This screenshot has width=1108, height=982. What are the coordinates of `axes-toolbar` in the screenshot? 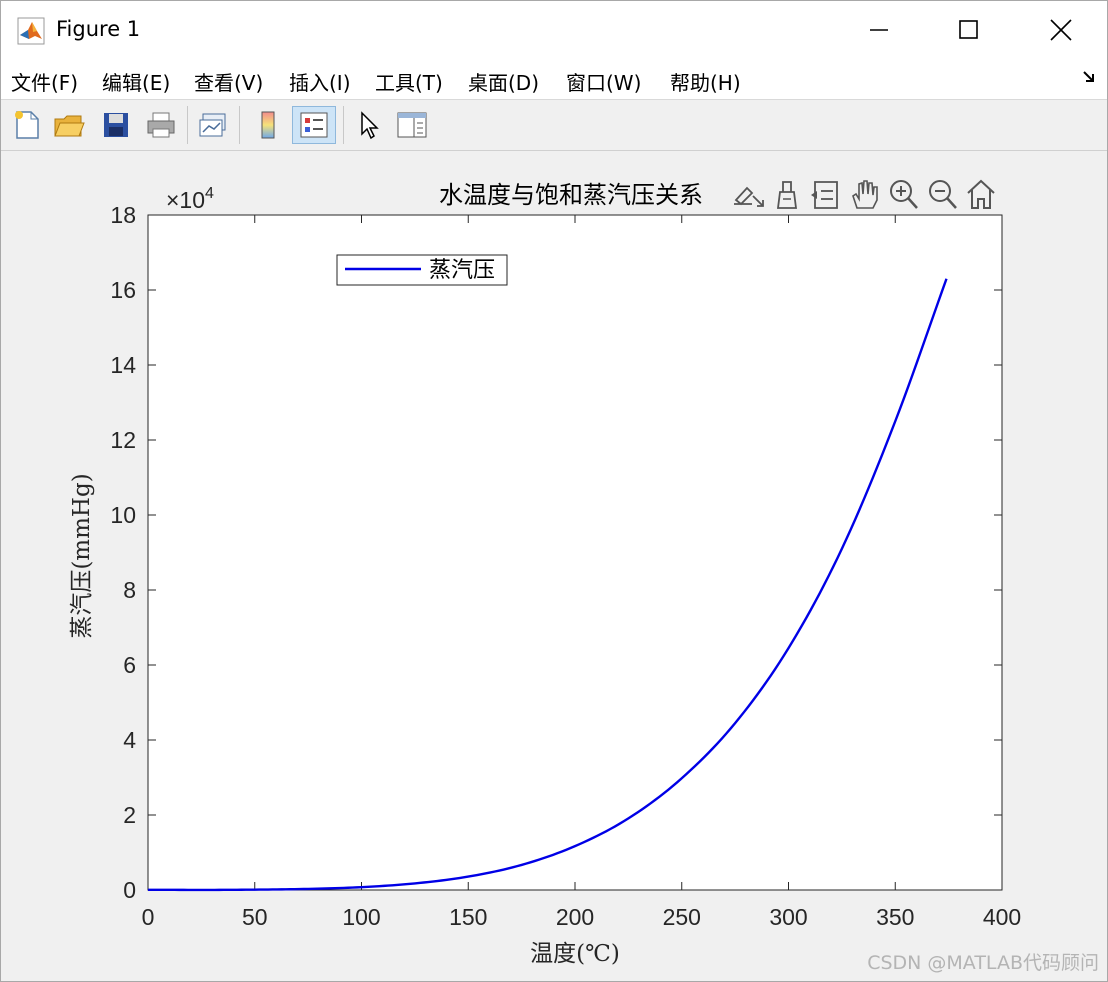 It's located at (864, 194).